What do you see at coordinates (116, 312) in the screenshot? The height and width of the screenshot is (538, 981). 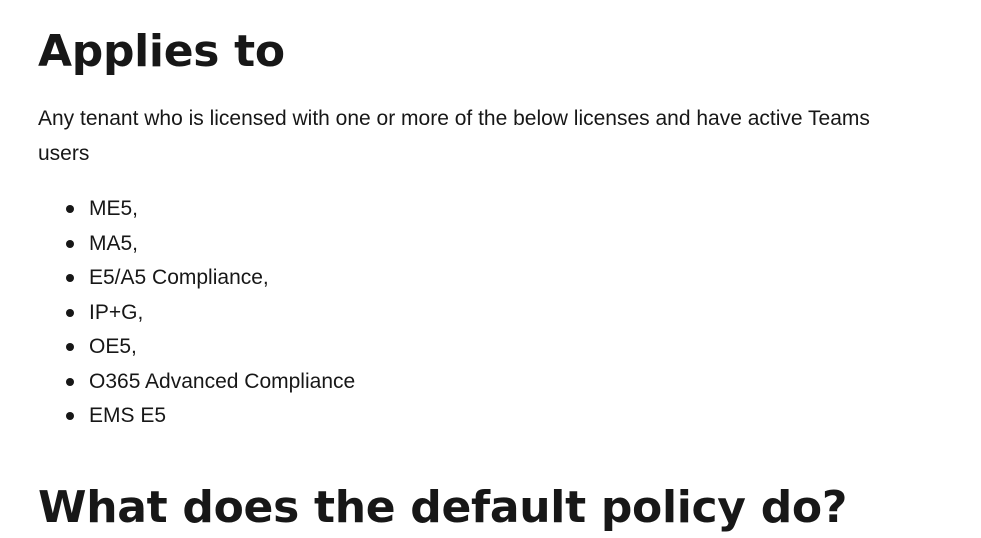 I see `license-label: IP+G,` at bounding box center [116, 312].